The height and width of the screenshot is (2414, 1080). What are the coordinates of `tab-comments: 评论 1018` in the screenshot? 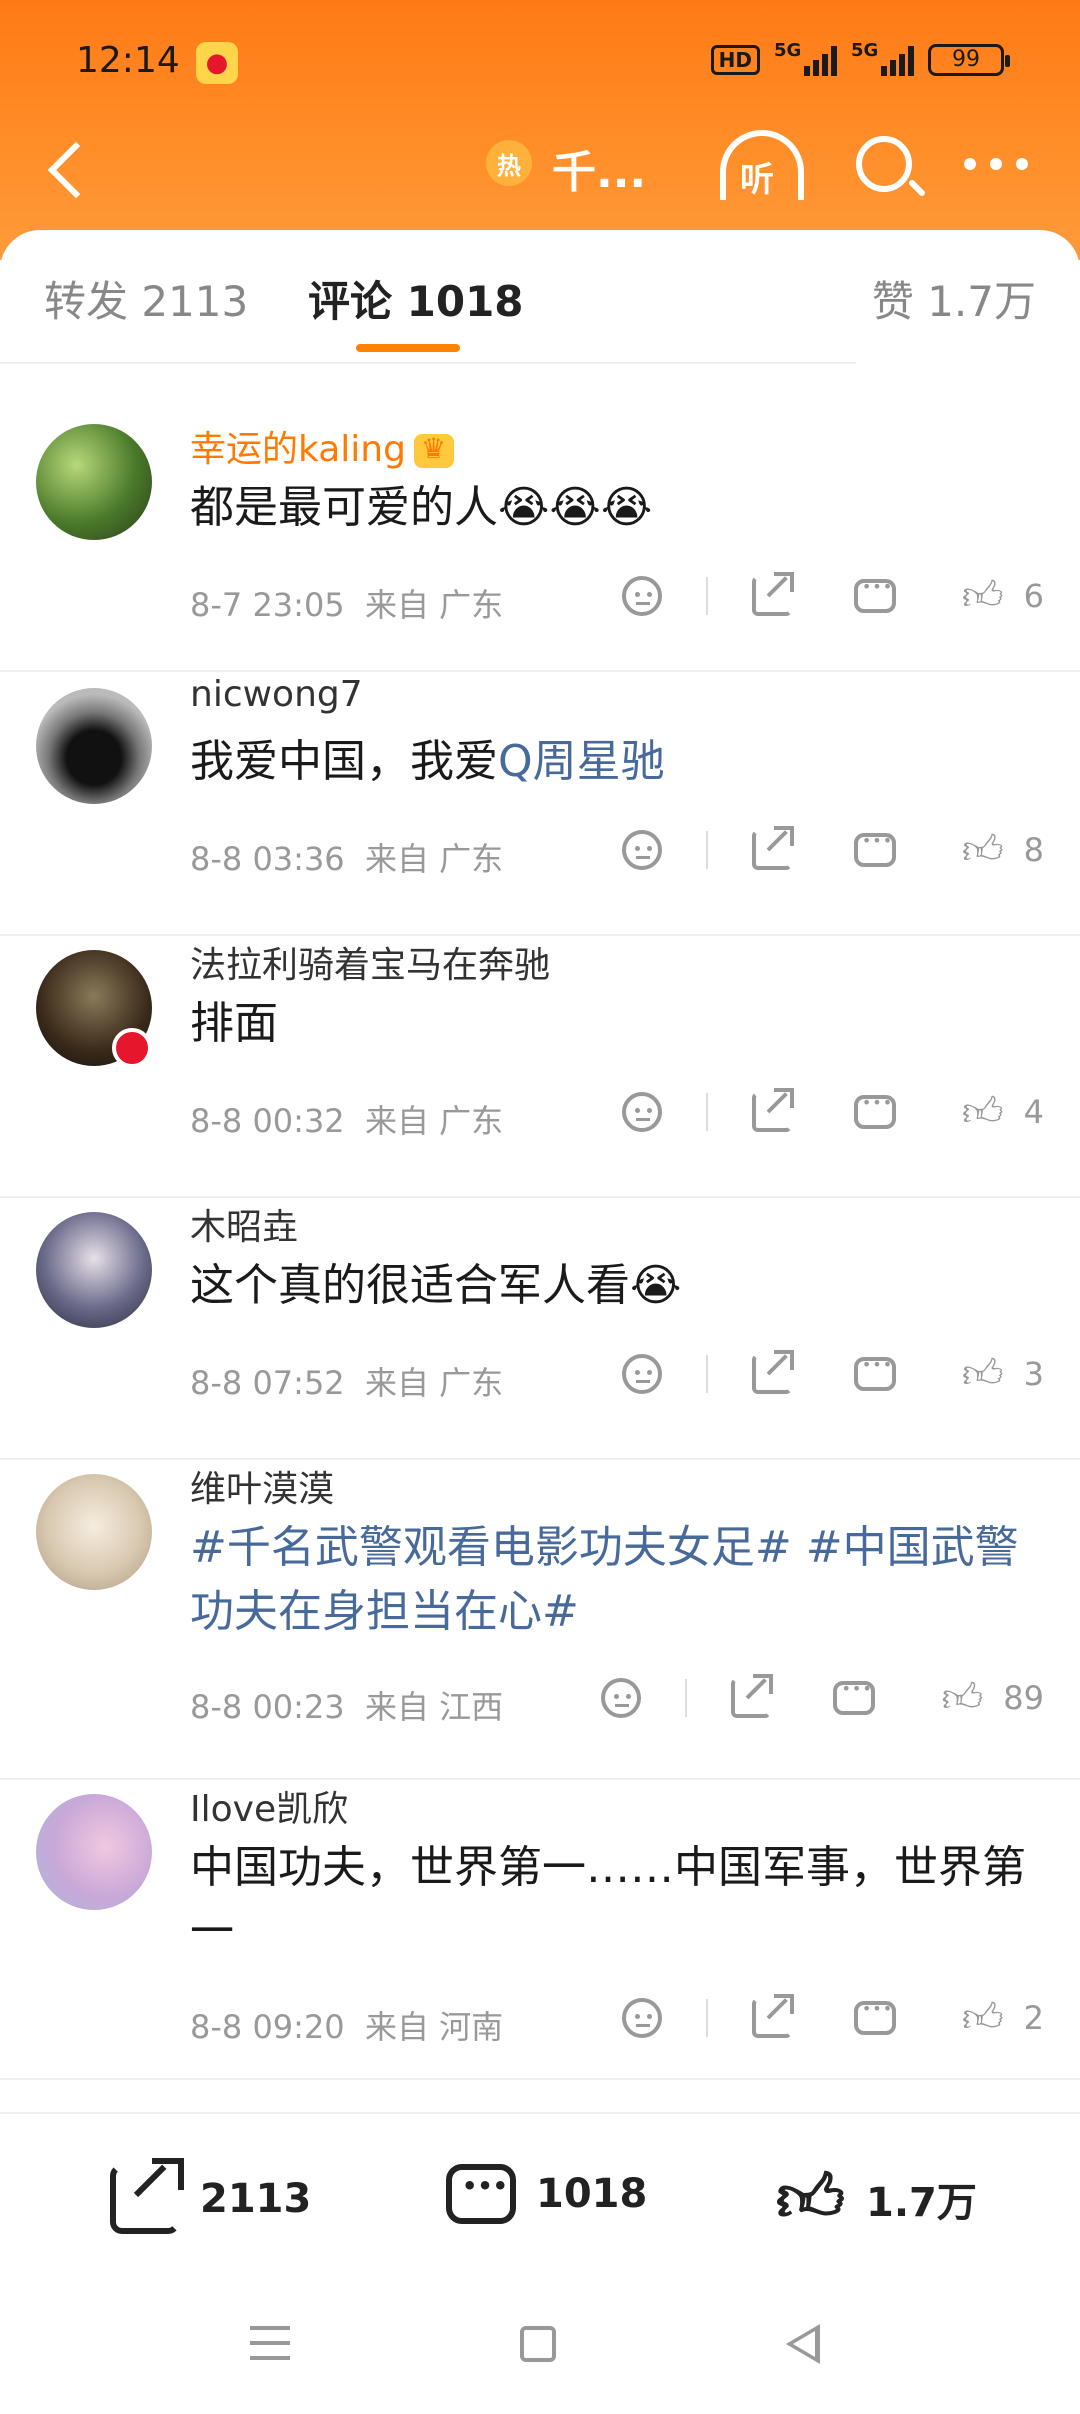 It's located at (416, 298).